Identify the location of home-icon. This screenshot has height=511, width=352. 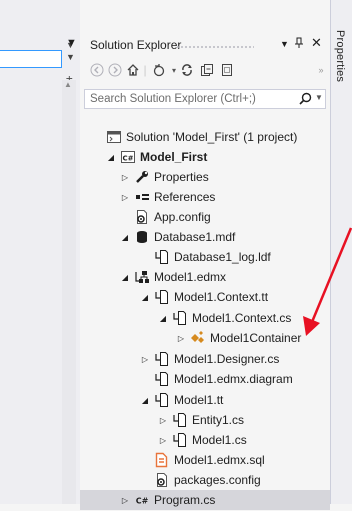
(133, 70).